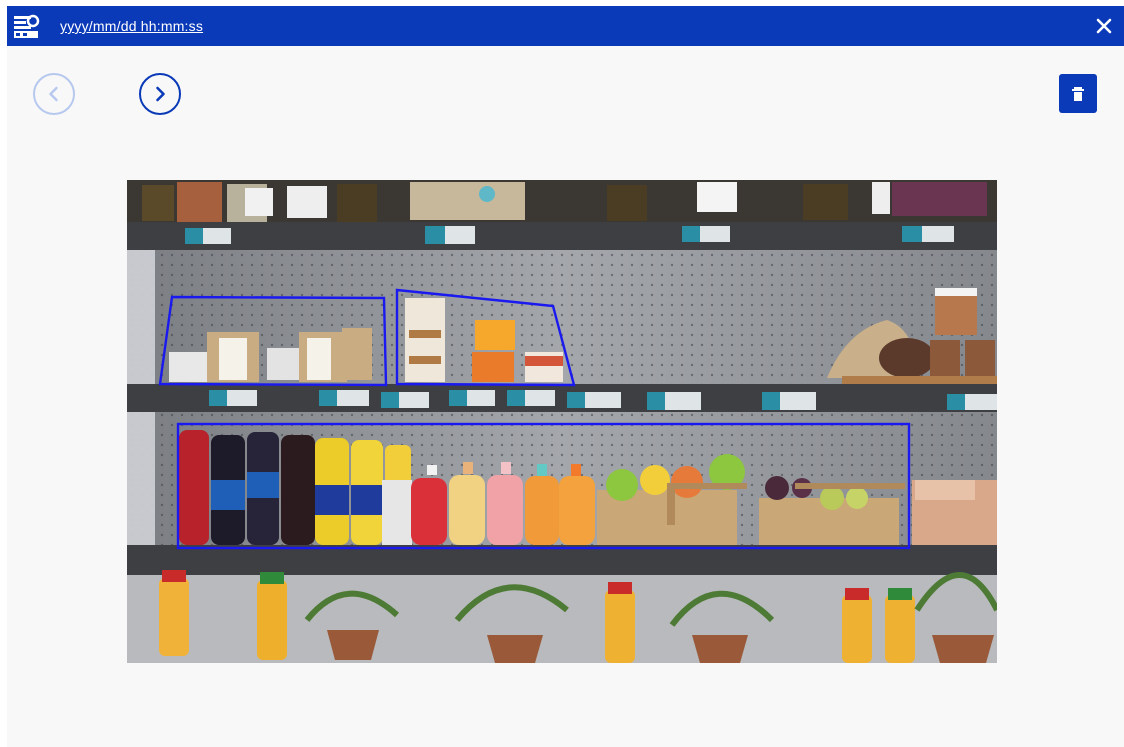  I want to click on next-button, so click(160, 94).